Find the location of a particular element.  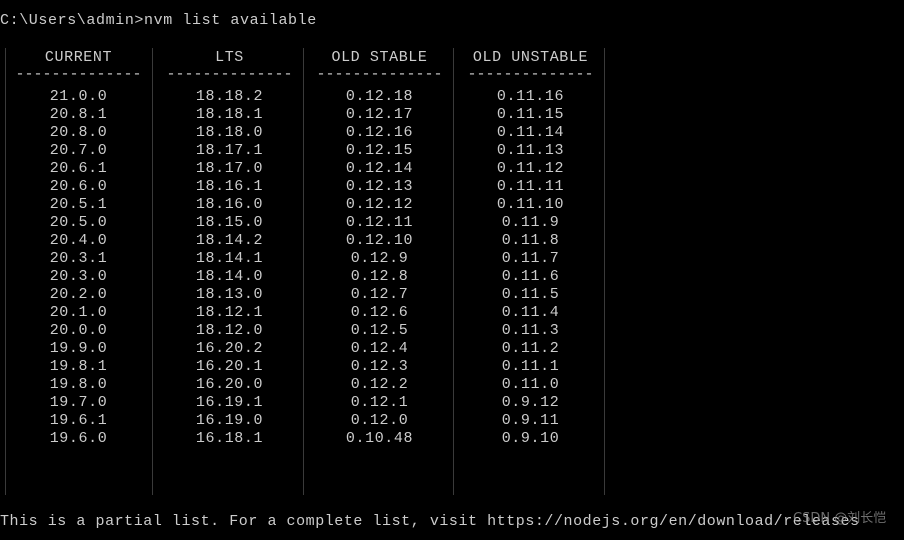

version-cell: 0.11.16 is located at coordinates (530, 96).